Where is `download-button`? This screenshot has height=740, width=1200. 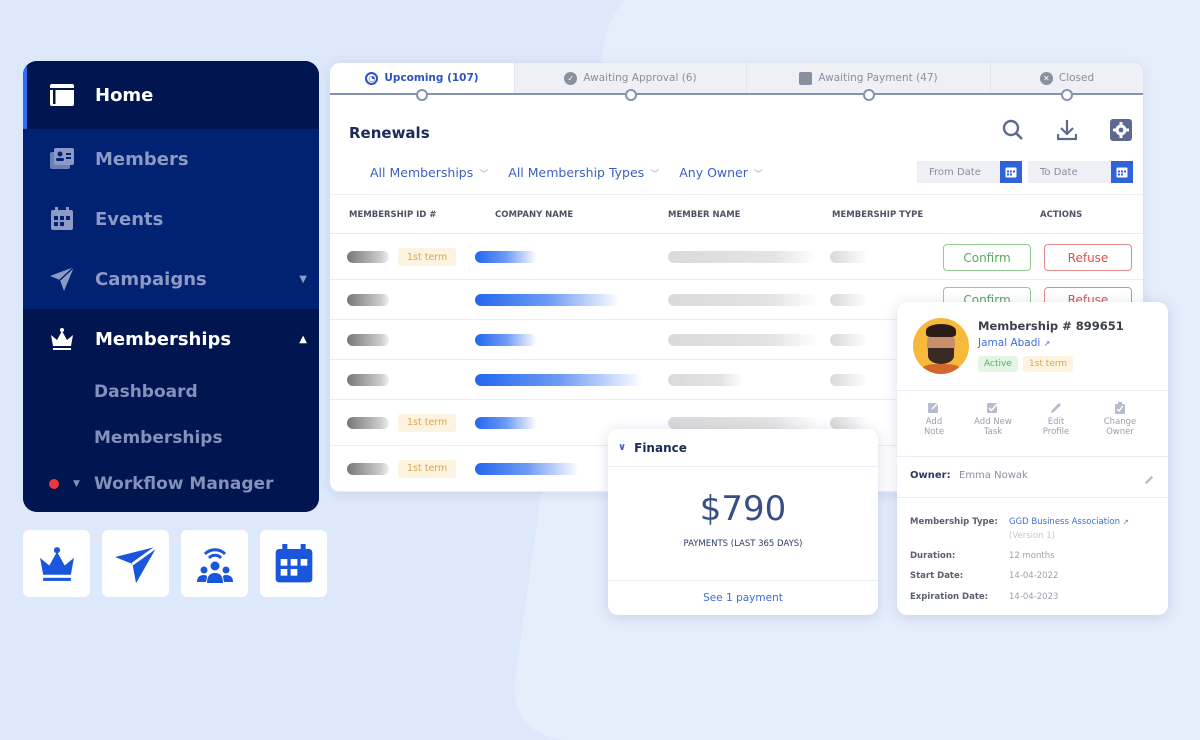
download-button is located at coordinates (1067, 130).